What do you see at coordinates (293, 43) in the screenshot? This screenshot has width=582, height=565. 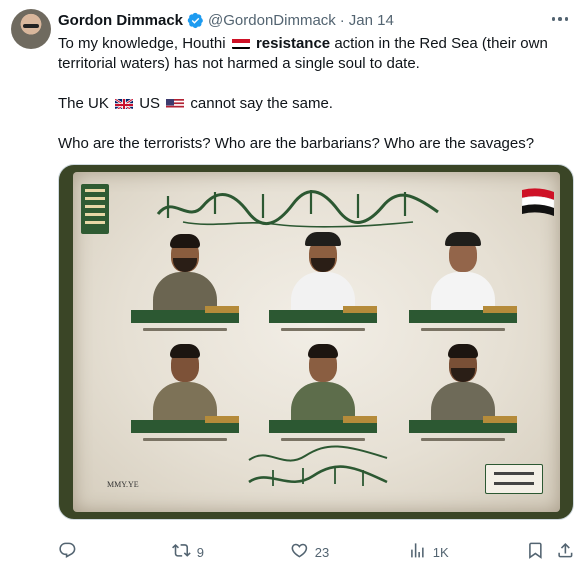 I see `text-bold-segment: resistance` at bounding box center [293, 43].